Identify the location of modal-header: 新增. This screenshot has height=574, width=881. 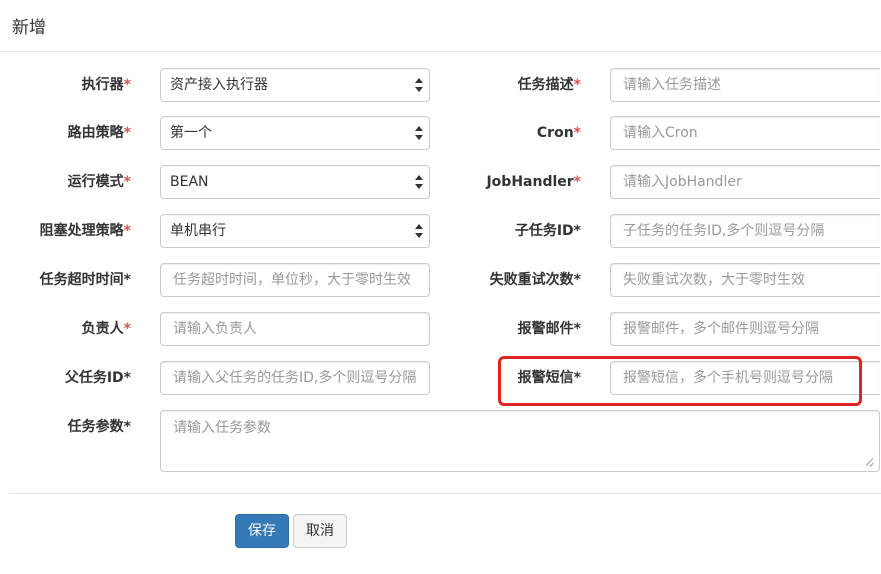
(440, 26).